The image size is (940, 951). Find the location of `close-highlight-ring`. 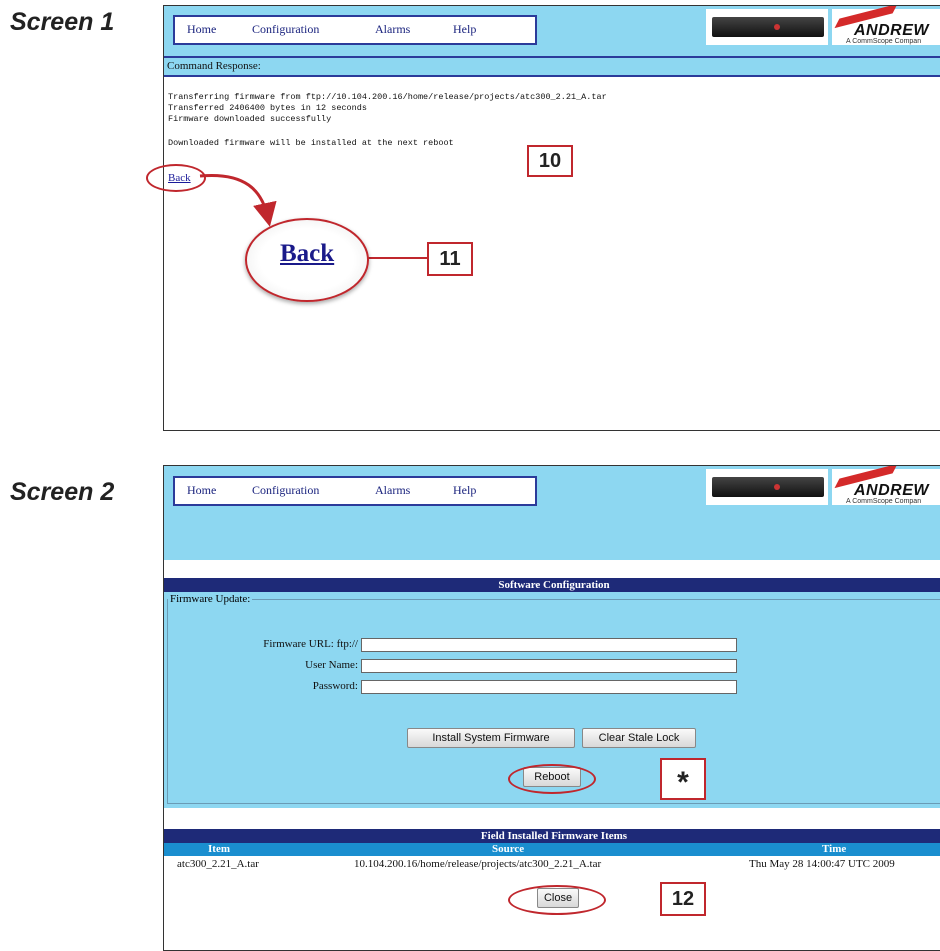

close-highlight-ring is located at coordinates (557, 900).